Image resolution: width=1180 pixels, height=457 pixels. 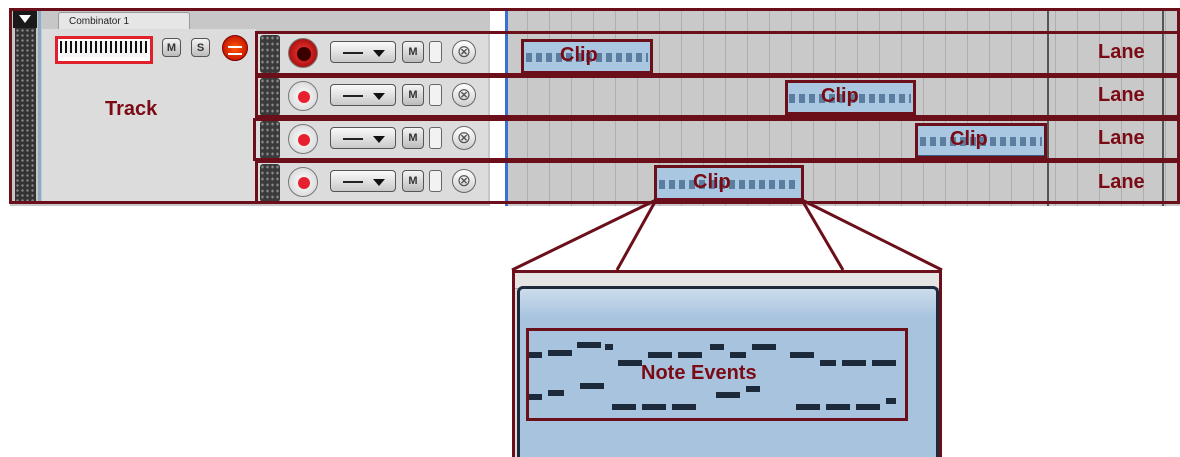 I want to click on note-events-label: Note Events, so click(x=699, y=373).